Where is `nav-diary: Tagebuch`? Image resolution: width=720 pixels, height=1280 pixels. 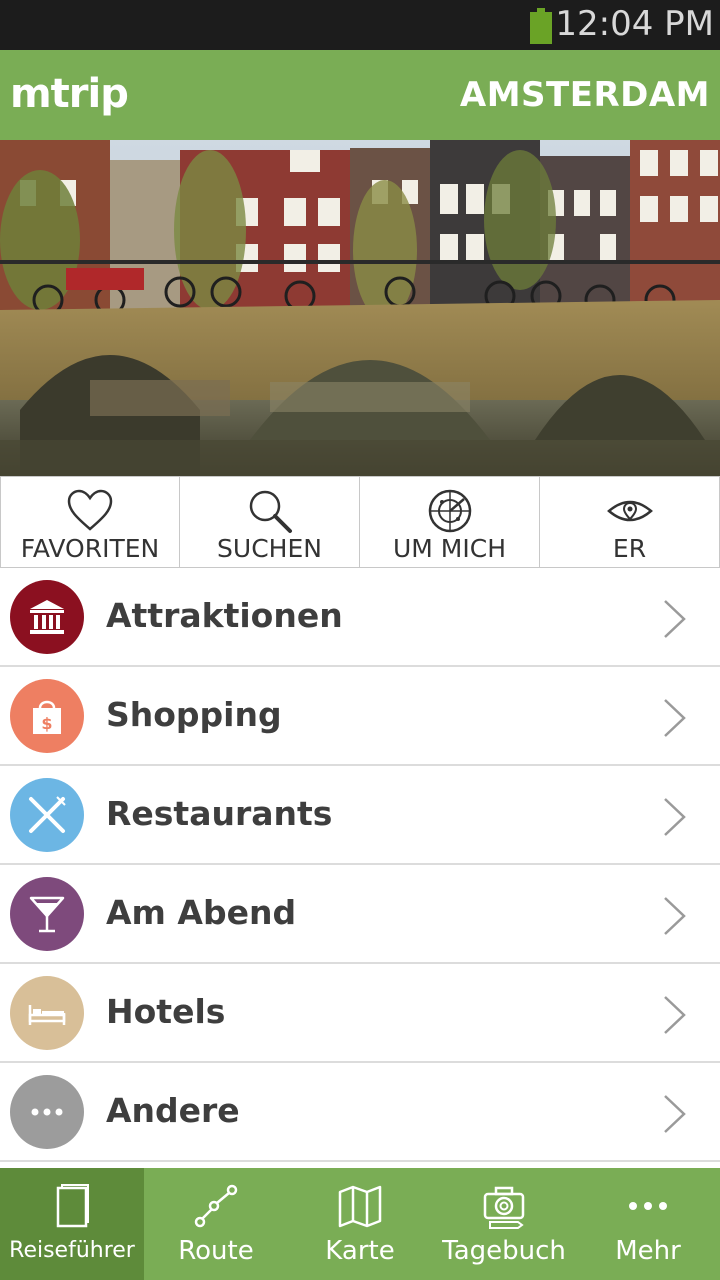
nav-diary: Tagebuch is located at coordinates (504, 1224).